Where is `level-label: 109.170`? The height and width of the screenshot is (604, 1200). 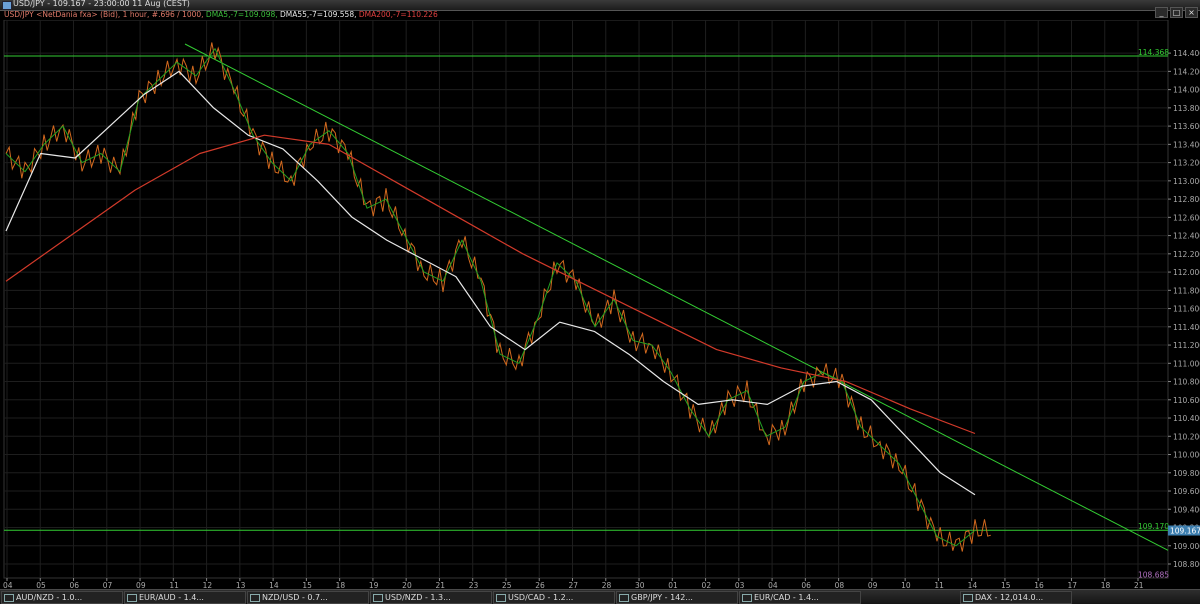 level-label: 109.170 is located at coordinates (1153, 526).